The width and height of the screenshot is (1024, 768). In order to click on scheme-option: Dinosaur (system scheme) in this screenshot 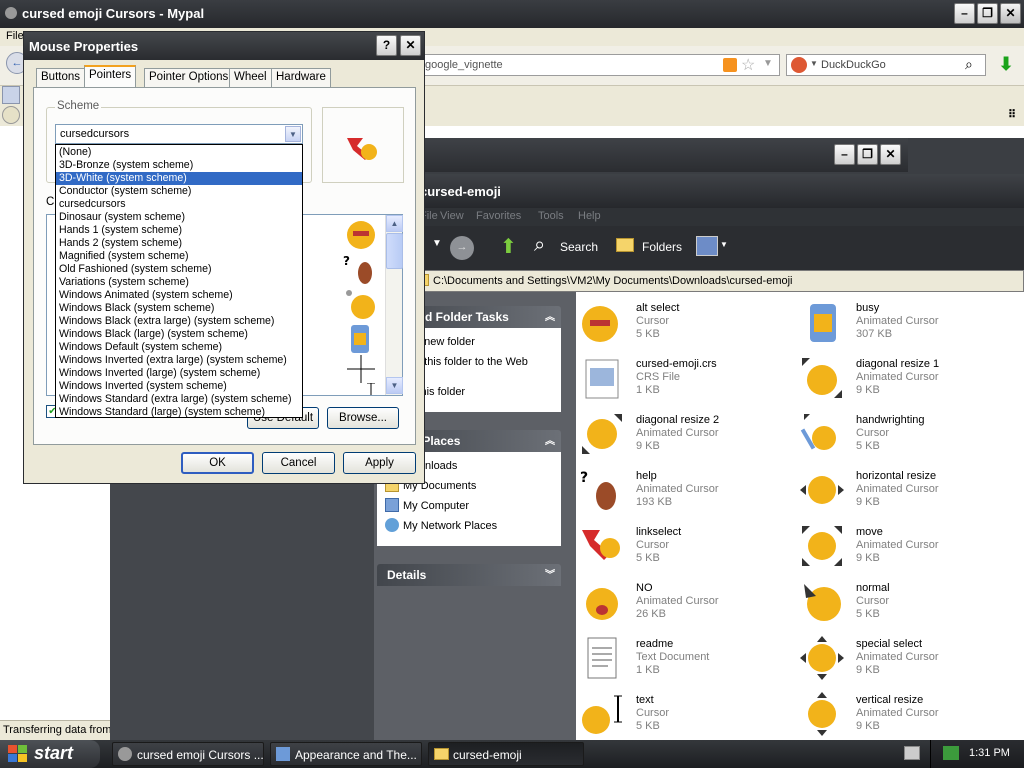, I will do `click(179, 217)`.